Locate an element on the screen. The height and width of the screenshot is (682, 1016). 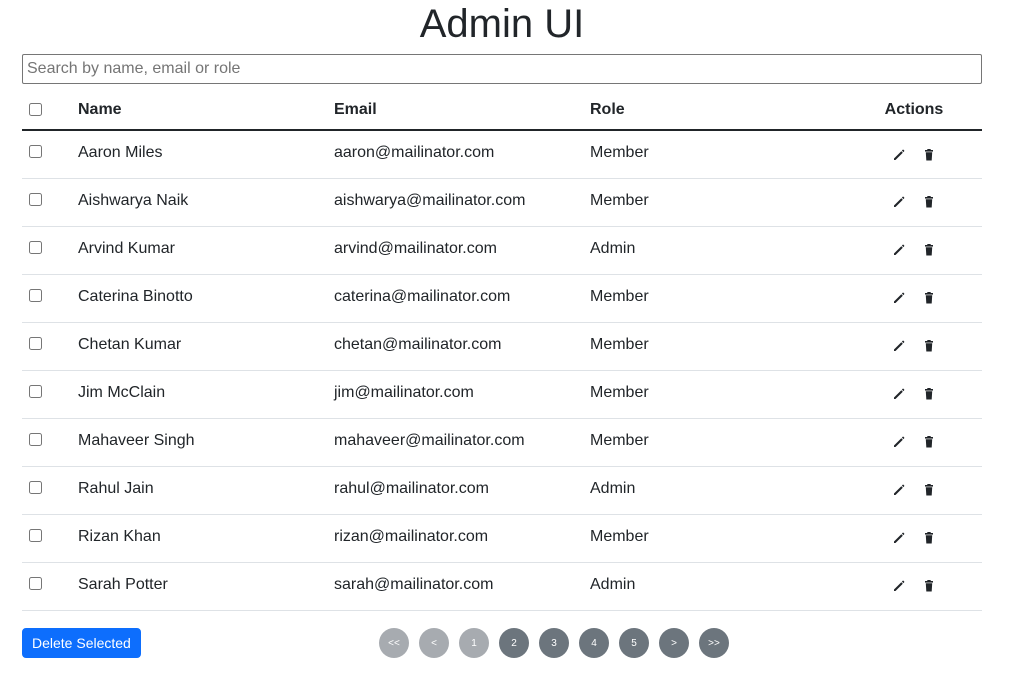
cell-name: Rahul Jain is located at coordinates (116, 488).